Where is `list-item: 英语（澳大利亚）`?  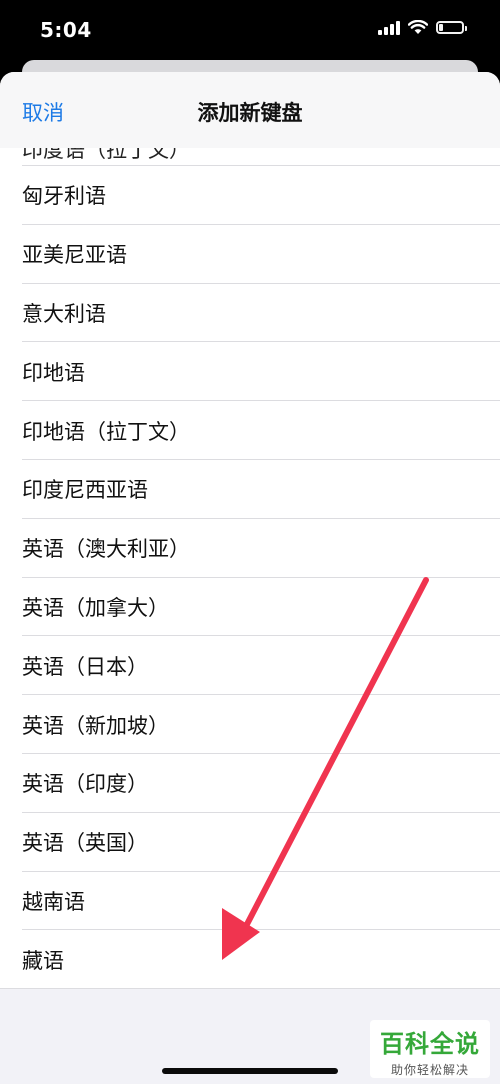
list-item: 英语（澳大利亚） is located at coordinates (250, 548).